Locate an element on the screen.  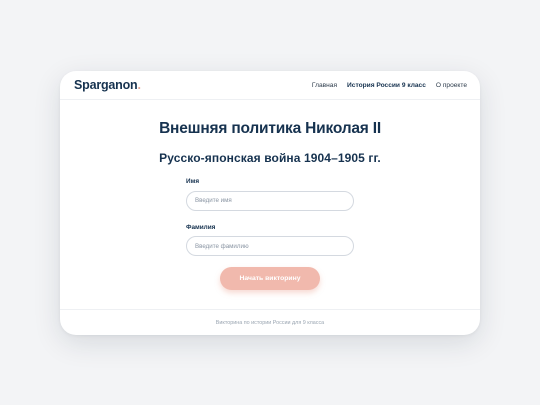
footer-text: Викторина по истории России для 9 класса is located at coordinates (270, 322).